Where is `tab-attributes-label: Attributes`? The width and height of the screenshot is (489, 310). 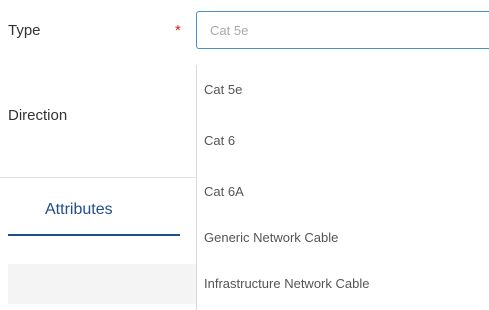
tab-attributes-label: Attributes is located at coordinates (79, 209).